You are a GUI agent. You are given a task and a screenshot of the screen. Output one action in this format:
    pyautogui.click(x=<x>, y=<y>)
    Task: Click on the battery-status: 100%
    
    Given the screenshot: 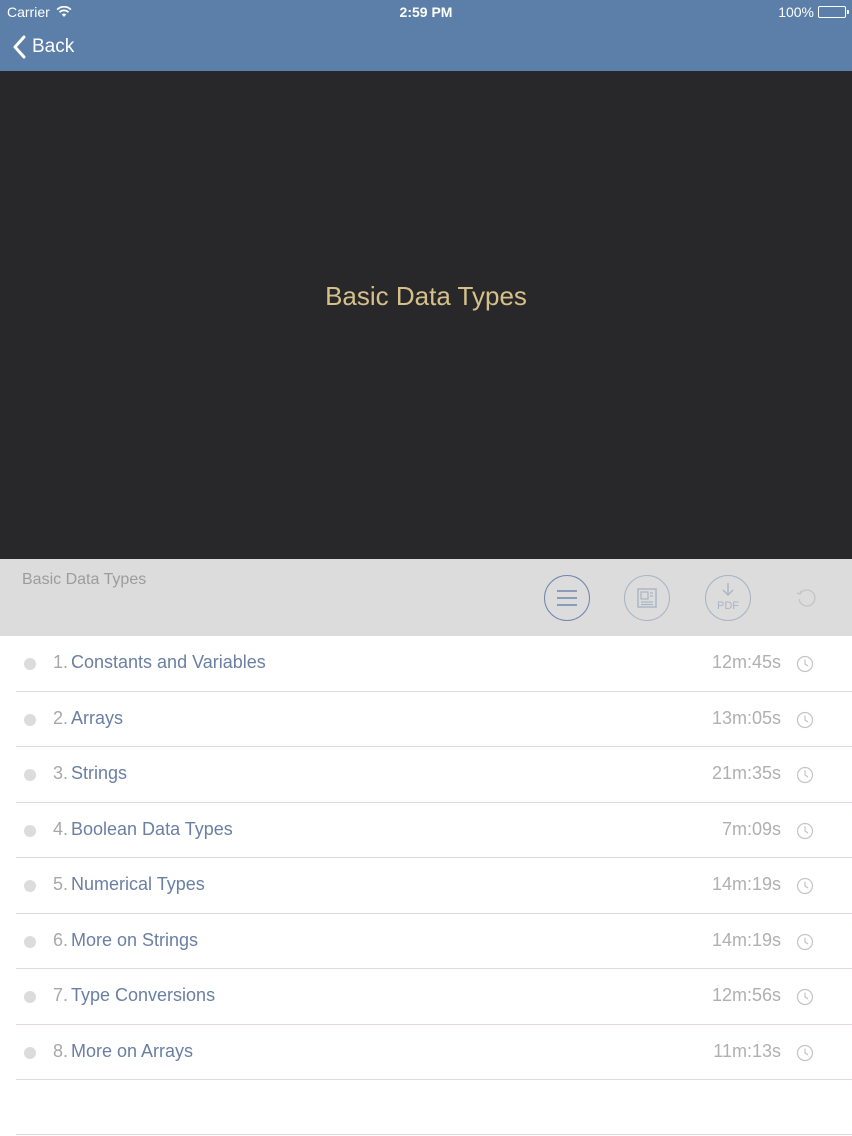 What is the action you would take?
    pyautogui.click(x=813, y=12)
    